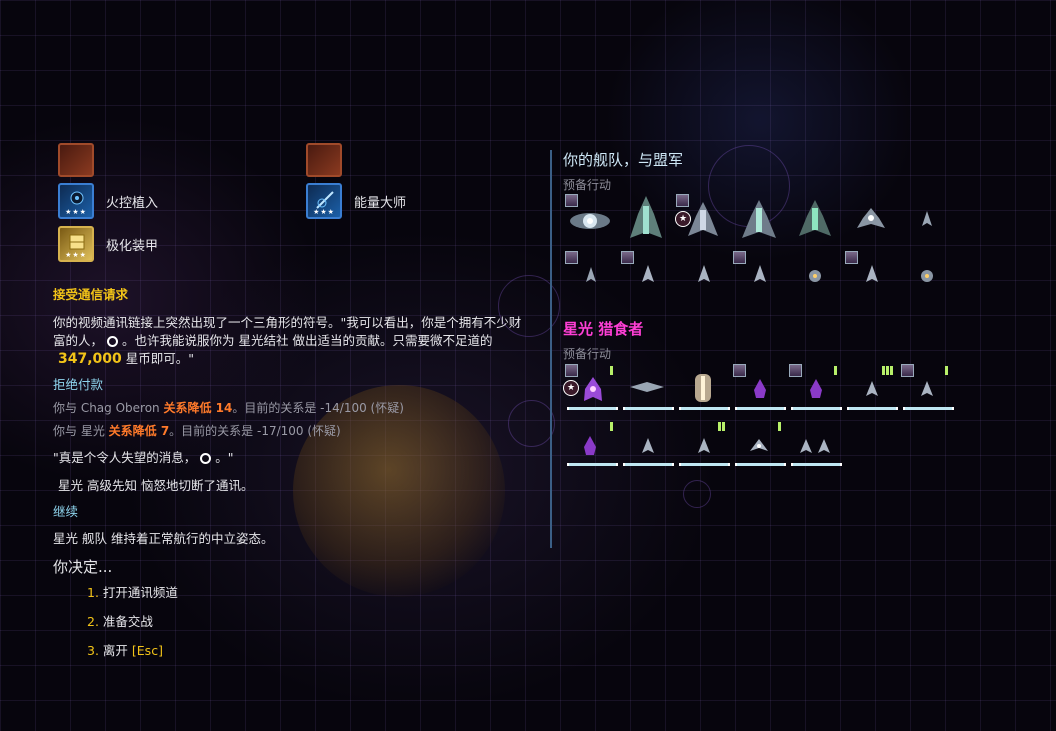 The image size is (1056, 731). What do you see at coordinates (126, 359) in the screenshot?
I see `message-line-3: 347,000 星币即可。"` at bounding box center [126, 359].